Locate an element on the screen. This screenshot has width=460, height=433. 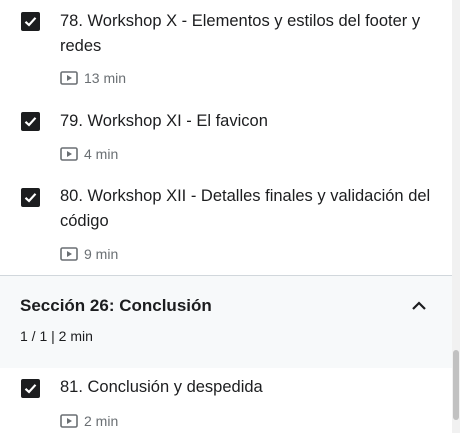
lecture-title: 81. Conclusión y despedida is located at coordinates (161, 387).